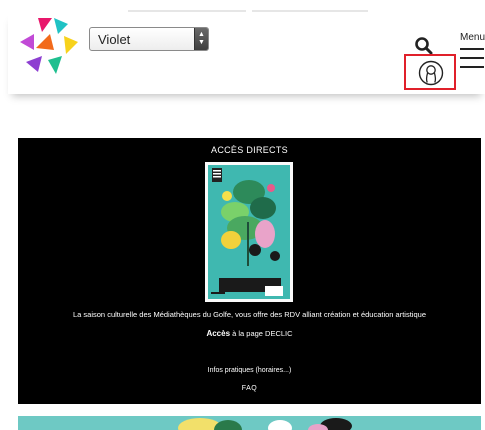 Image resolution: width=485 pixels, height=430 pixels. Describe the element at coordinates (249, 388) in the screenshot. I see `faq-link: FAQ` at that location.